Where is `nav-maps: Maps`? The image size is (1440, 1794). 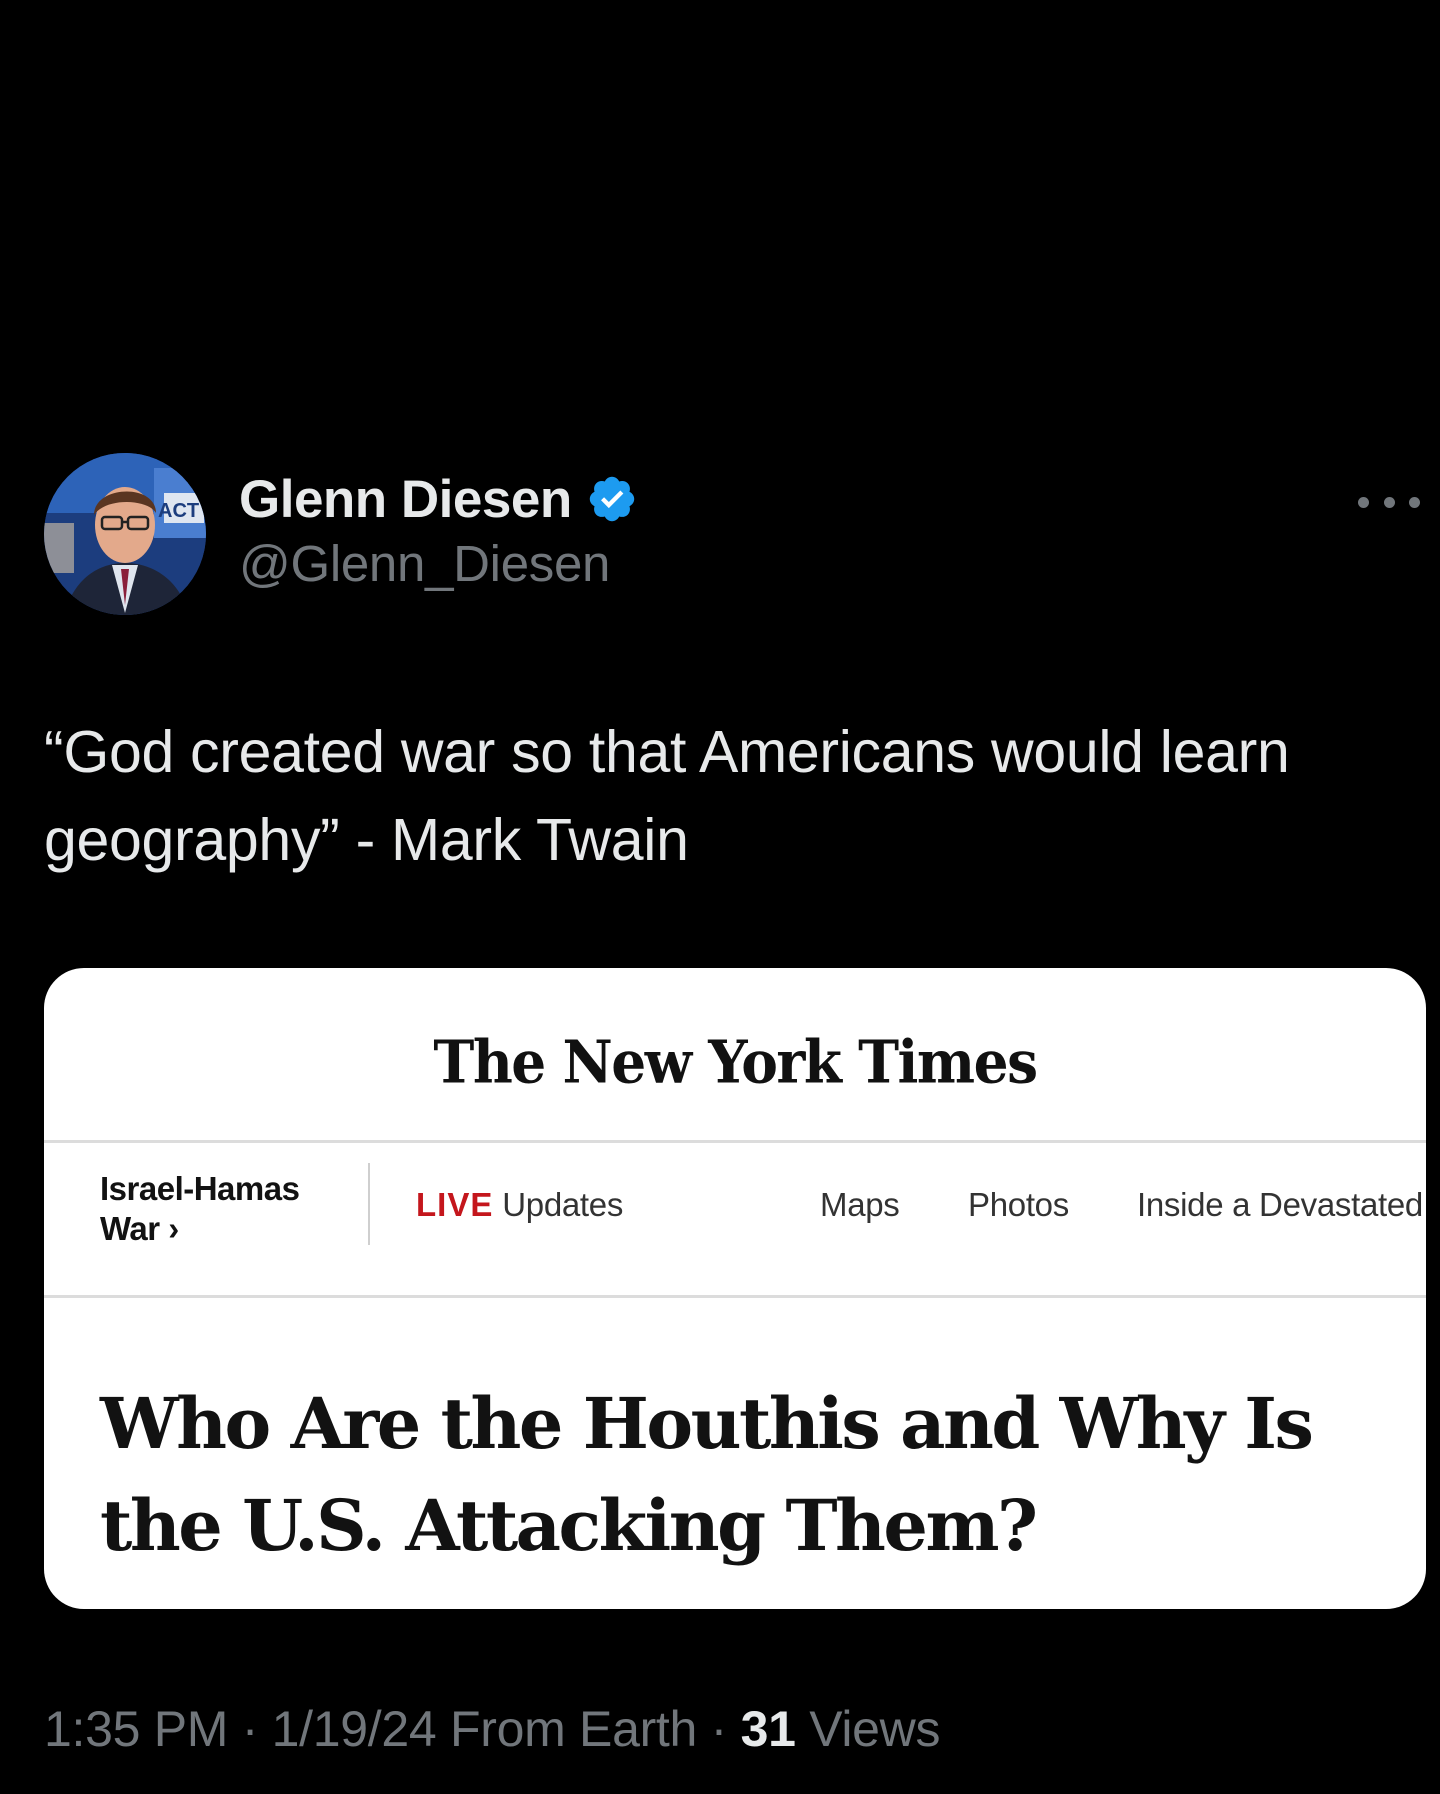 nav-maps: Maps is located at coordinates (860, 1204).